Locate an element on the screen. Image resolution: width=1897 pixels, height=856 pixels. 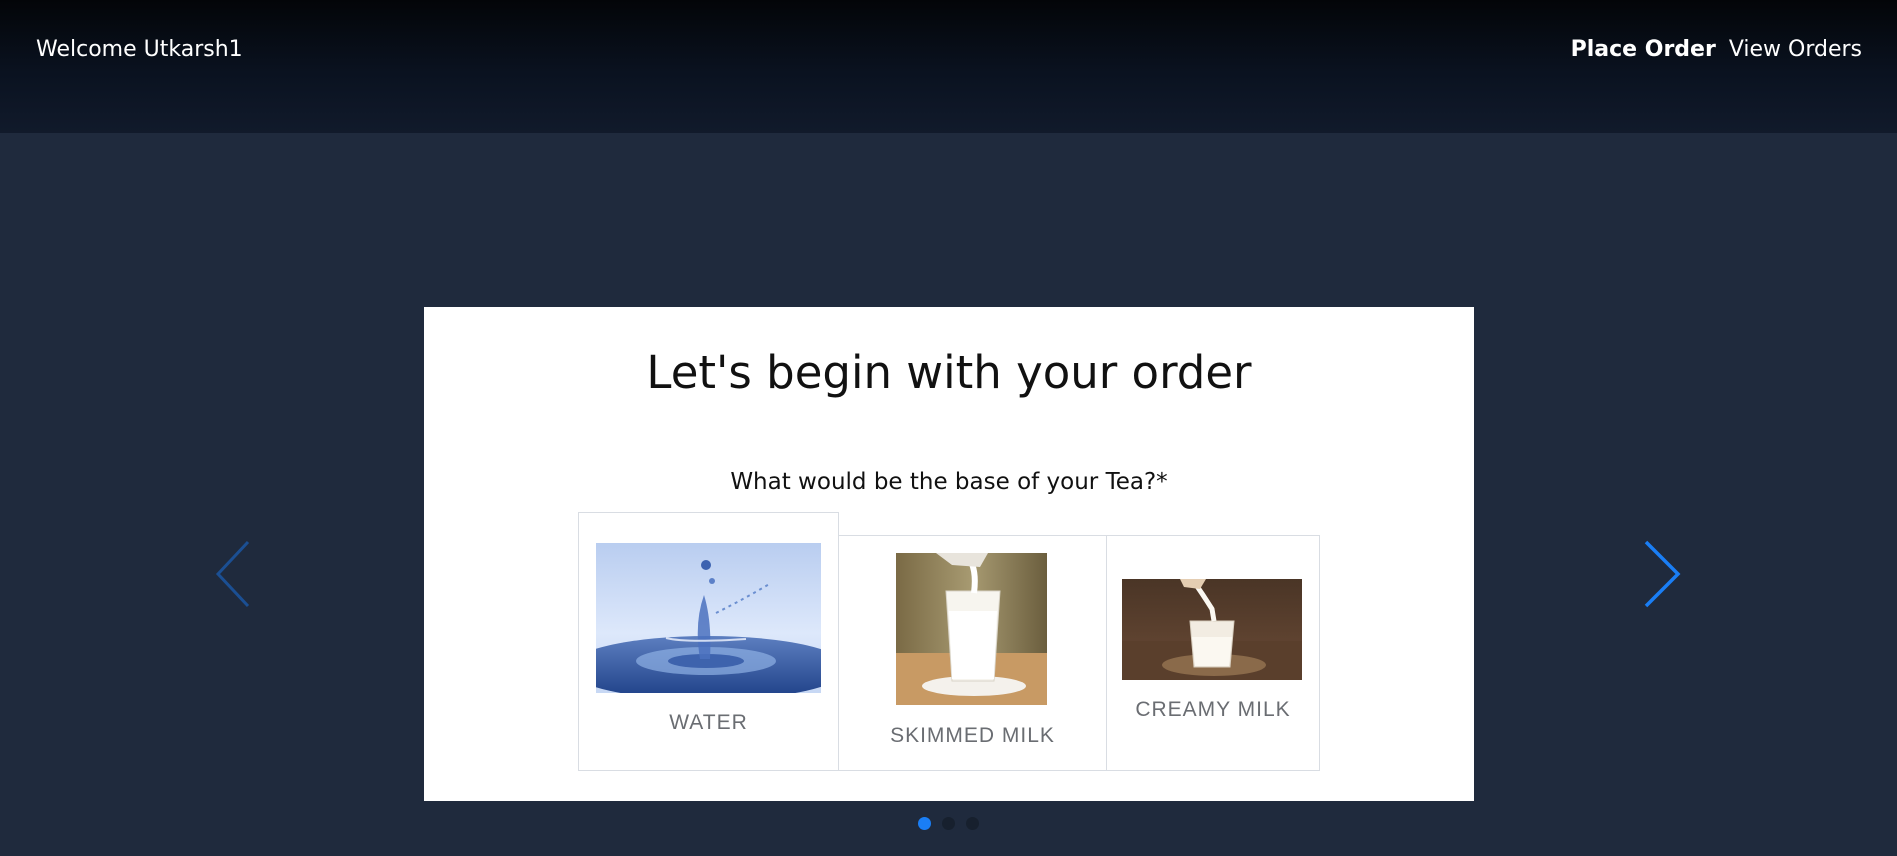
option-water-label: WATER is located at coordinates (708, 722).